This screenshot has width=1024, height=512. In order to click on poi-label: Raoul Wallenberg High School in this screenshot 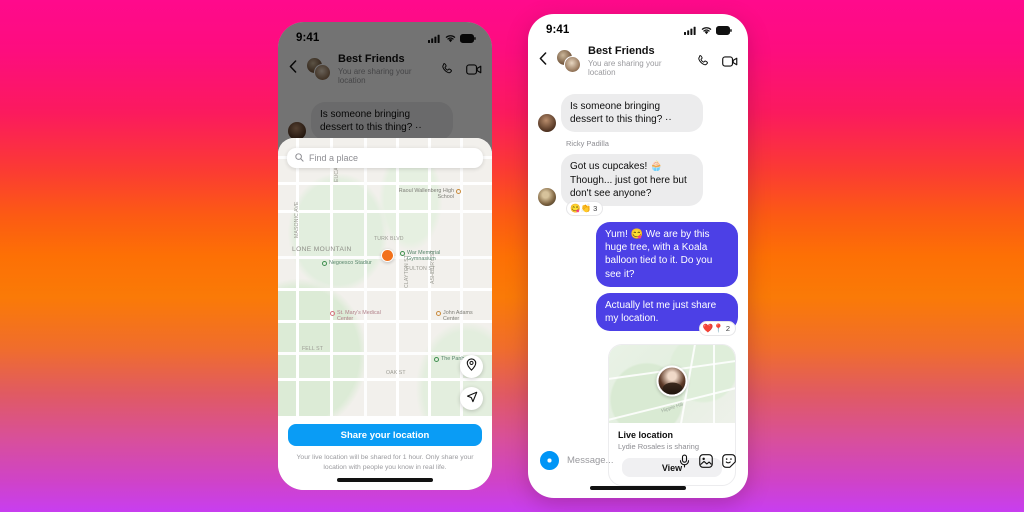, I will do `click(426, 194)`.